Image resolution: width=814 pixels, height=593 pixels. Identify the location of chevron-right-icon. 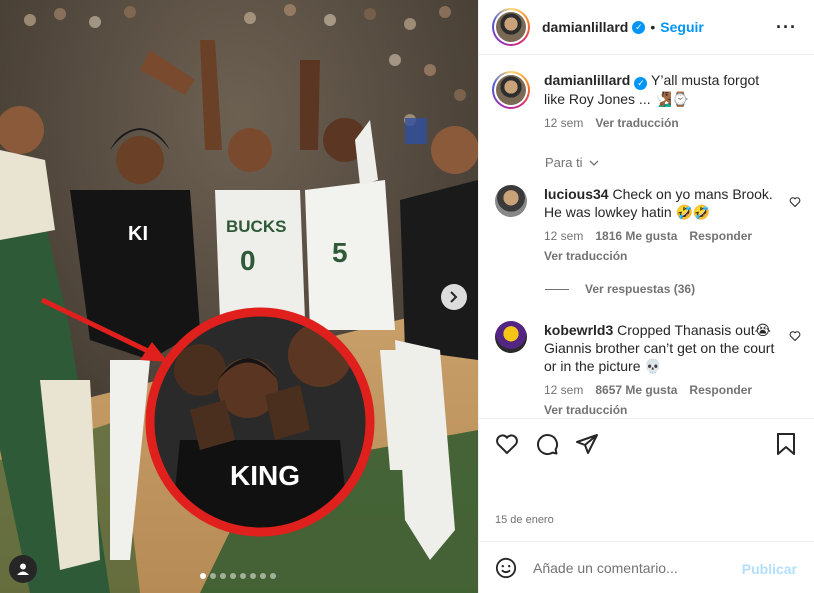
(454, 297).